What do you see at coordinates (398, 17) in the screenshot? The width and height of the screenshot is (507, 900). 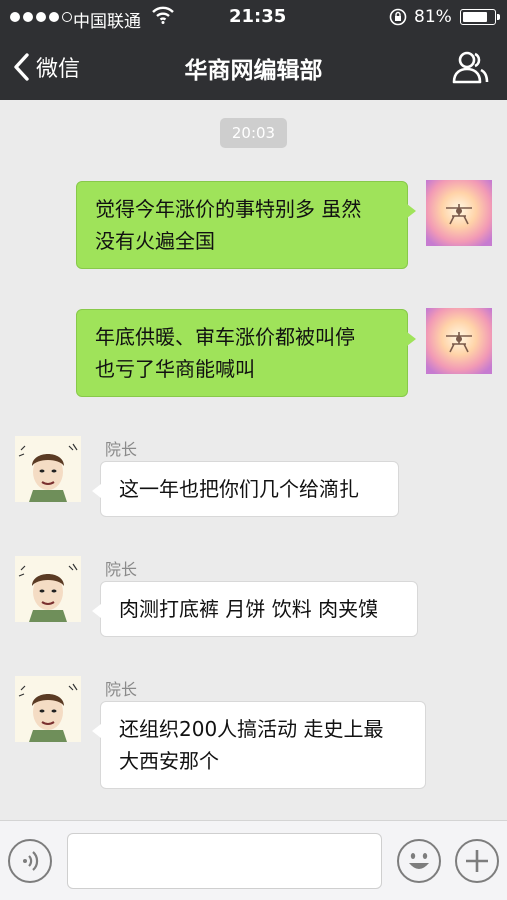 I see `rotation-lock-icon` at bounding box center [398, 17].